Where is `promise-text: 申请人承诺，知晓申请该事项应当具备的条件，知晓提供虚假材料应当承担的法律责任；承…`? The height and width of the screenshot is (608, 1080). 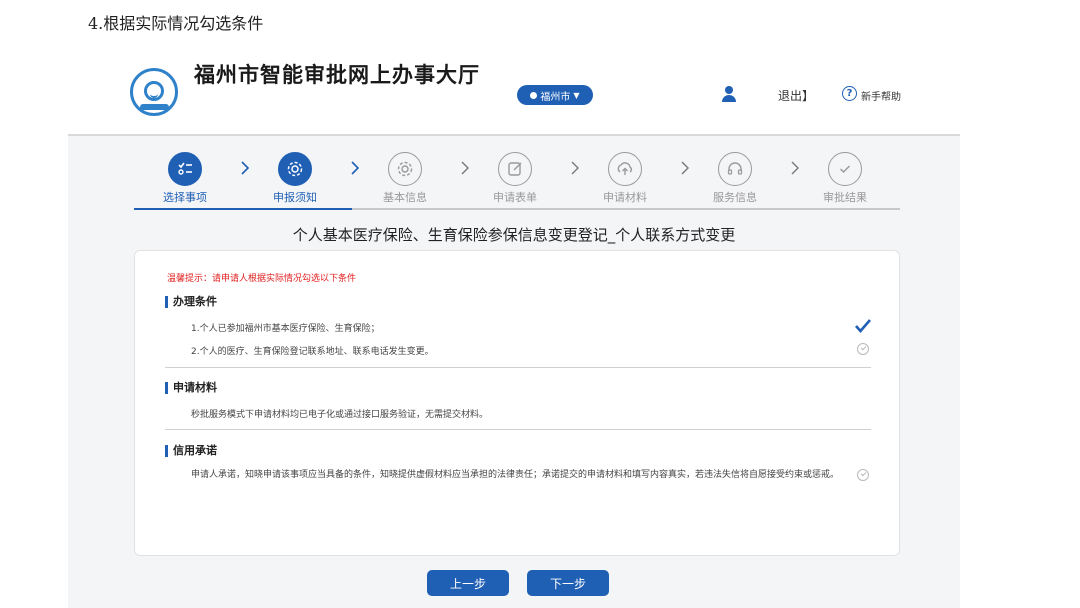
promise-text: 申请人承诺，知晓申请该事项应当具备的条件，知晓提供虚假材料应当承担的法律责任；承… is located at coordinates (515, 475).